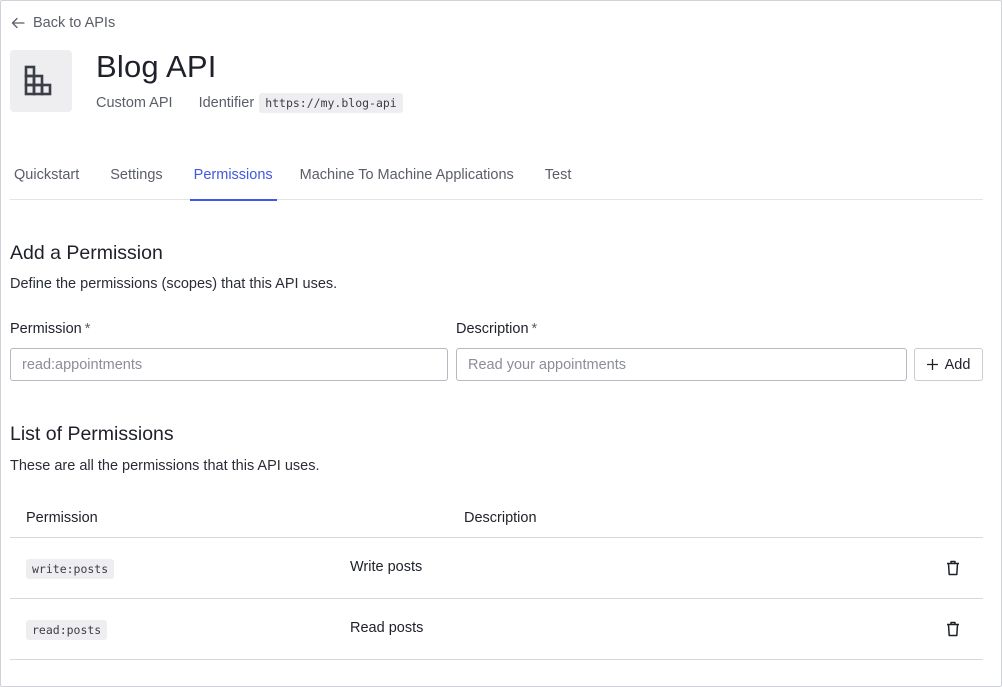 The image size is (1002, 687). I want to click on permission-label-text: Permission, so click(46, 329).